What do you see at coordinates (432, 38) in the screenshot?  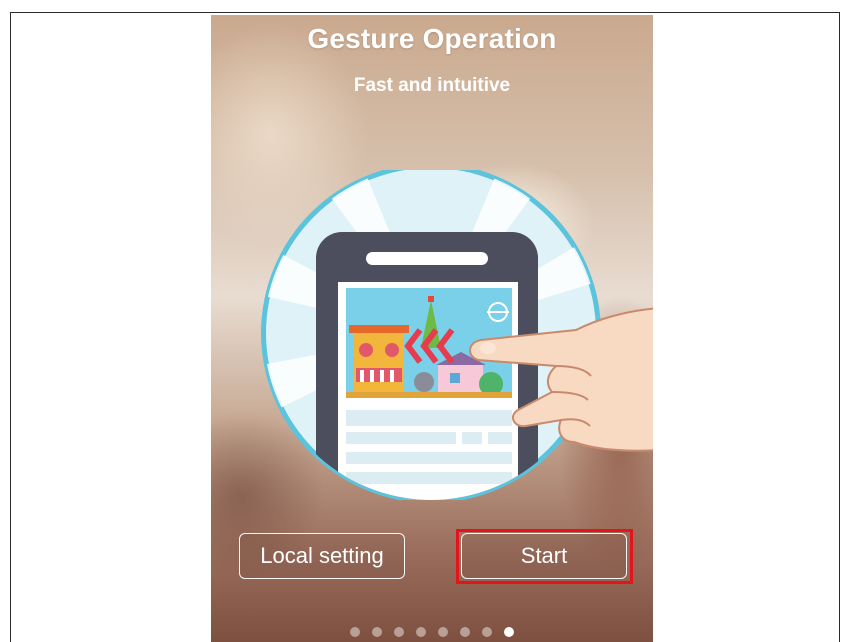 I see `page-title: Gesture Operation` at bounding box center [432, 38].